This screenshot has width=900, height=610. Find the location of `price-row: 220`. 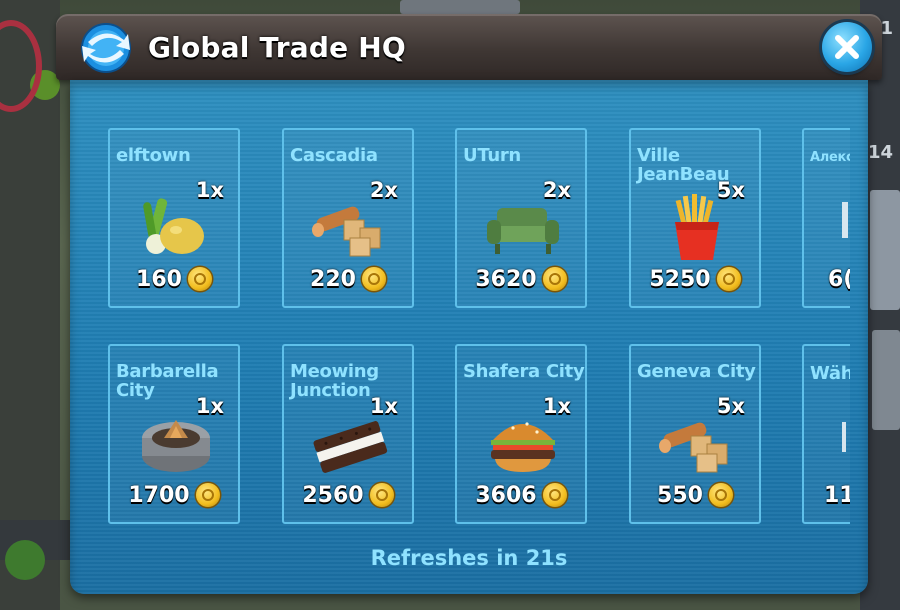

price-row: 220 is located at coordinates (348, 279).